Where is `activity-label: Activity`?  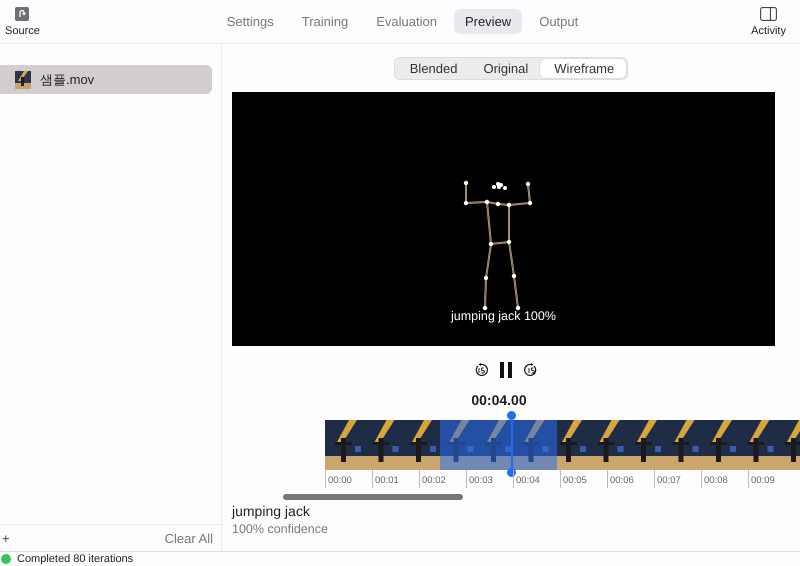 activity-label: Activity is located at coordinates (768, 30).